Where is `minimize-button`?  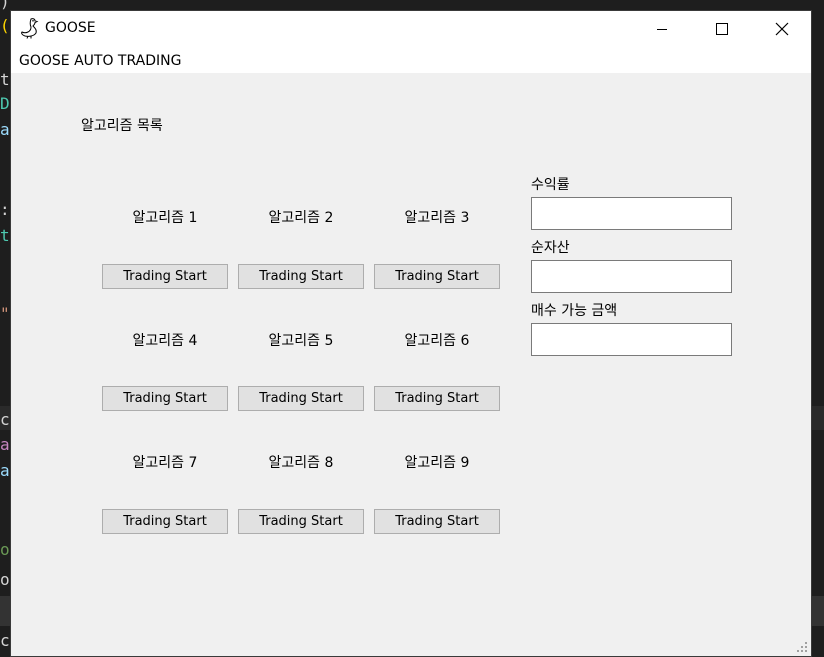
minimize-button is located at coordinates (662, 29).